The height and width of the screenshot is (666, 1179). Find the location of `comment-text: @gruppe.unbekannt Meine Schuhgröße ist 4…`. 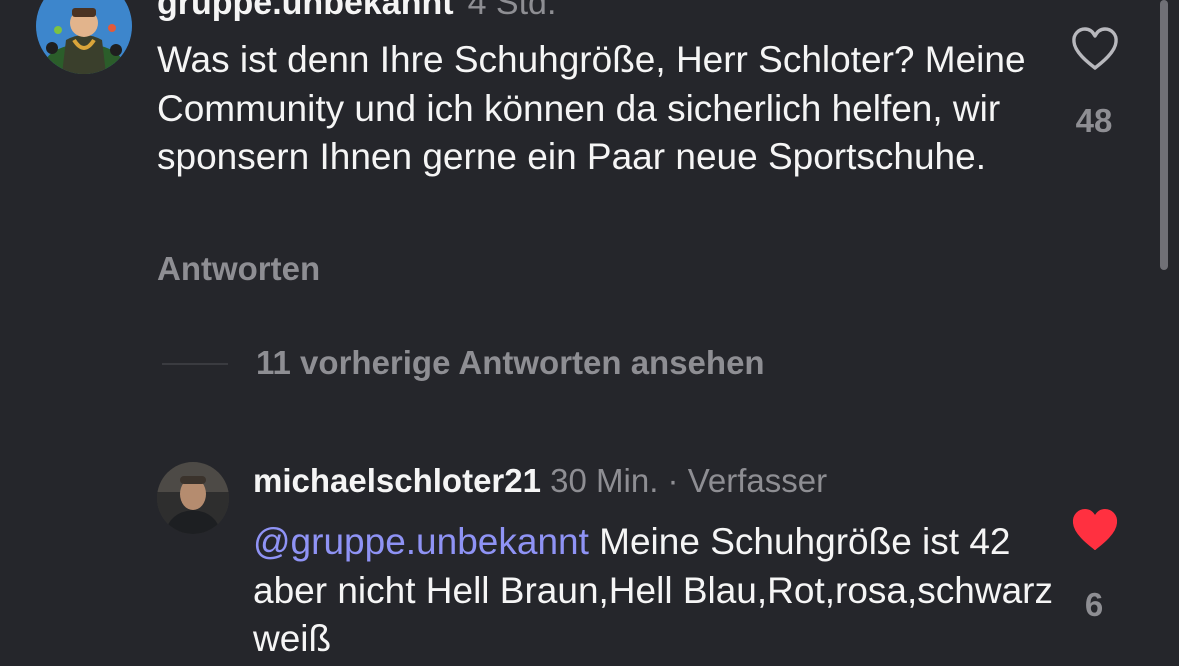

comment-text: @gruppe.unbekannt Meine Schuhgröße ist 4… is located at coordinates (653, 591).